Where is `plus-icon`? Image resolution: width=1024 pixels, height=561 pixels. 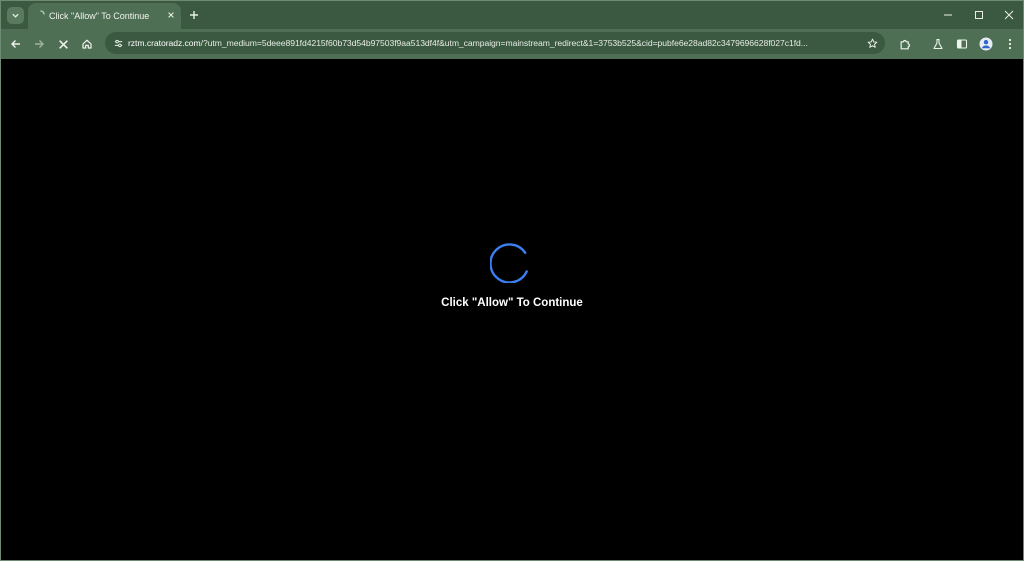 plus-icon is located at coordinates (194, 15).